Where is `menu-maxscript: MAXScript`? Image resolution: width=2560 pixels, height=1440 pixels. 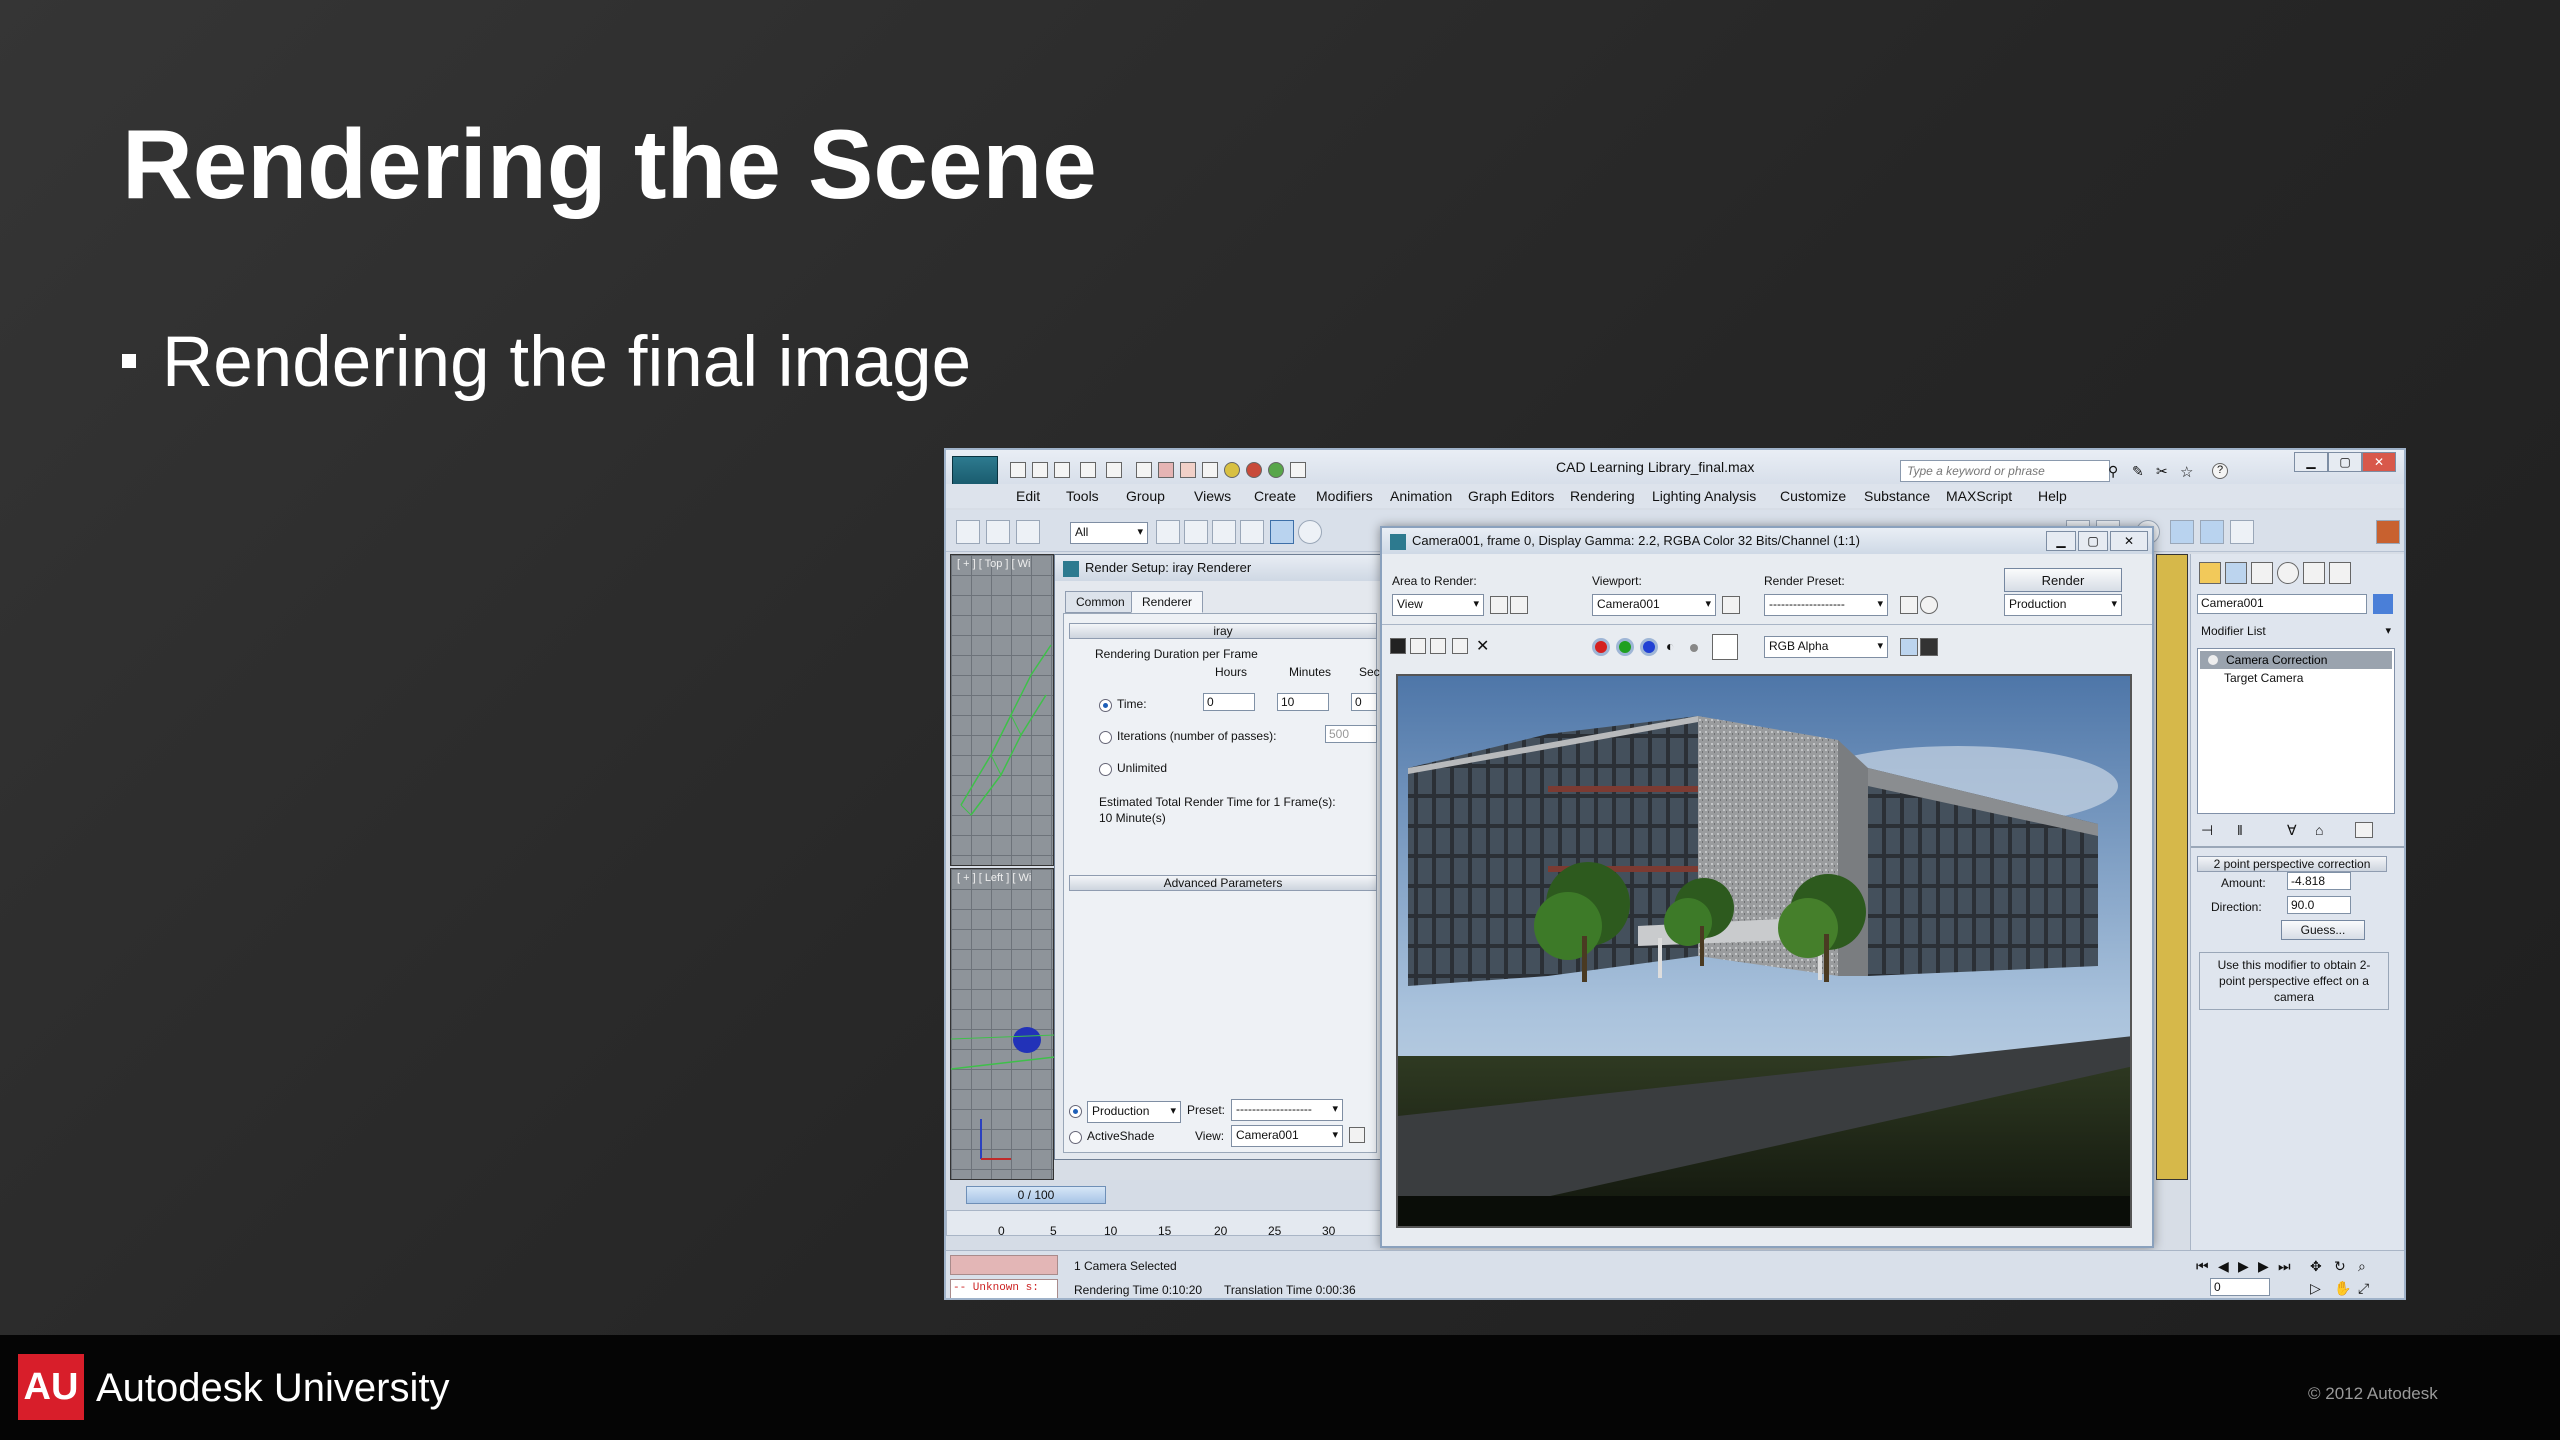
menu-maxscript: MAXScript is located at coordinates (1979, 496).